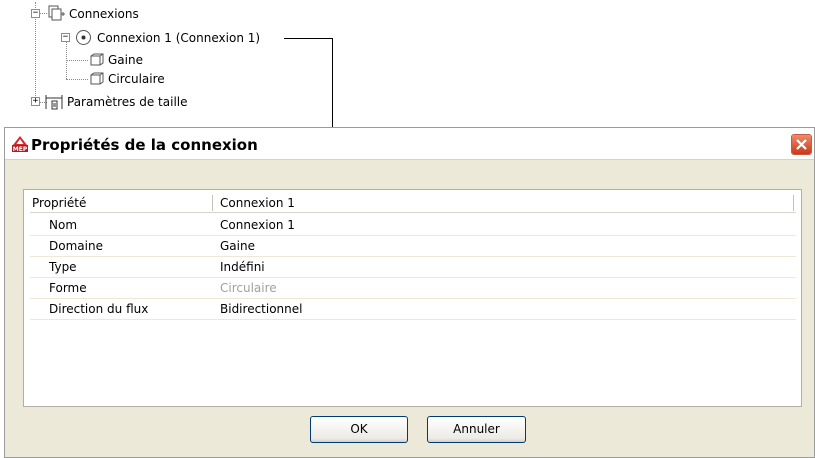 The image size is (815, 458). Describe the element at coordinates (413, 288) in the screenshot. I see `property-row: Forme Circulaire` at that location.